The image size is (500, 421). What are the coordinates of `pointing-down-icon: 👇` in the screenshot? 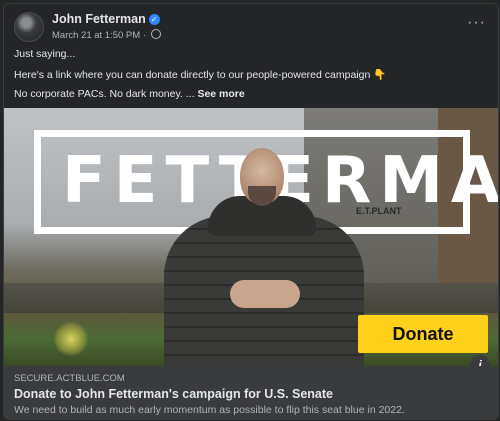 It's located at (380, 75).